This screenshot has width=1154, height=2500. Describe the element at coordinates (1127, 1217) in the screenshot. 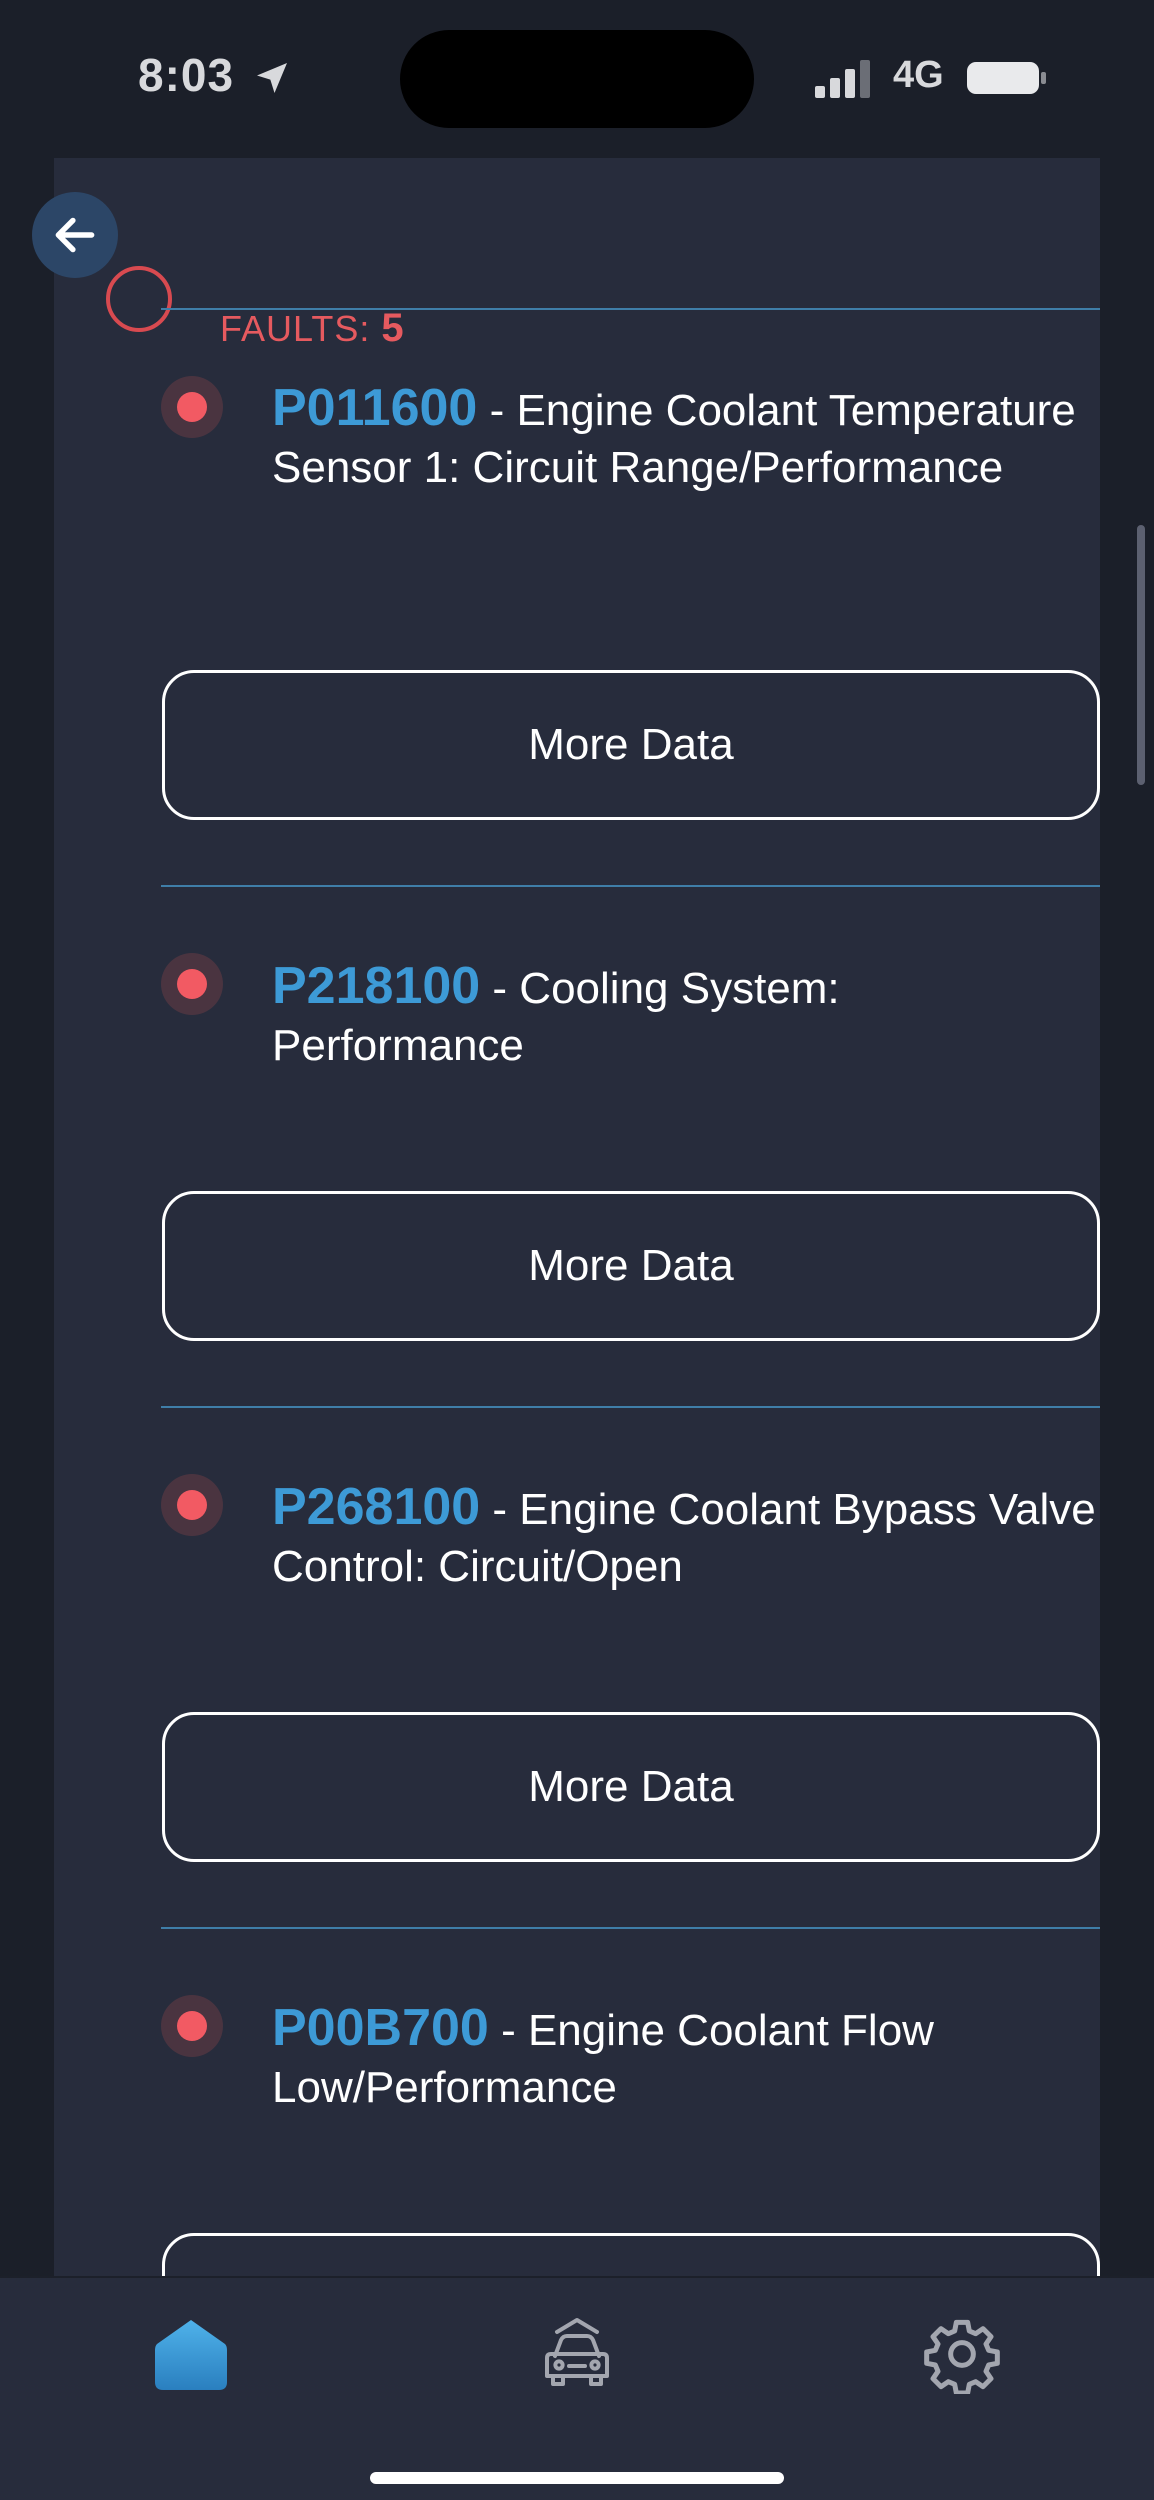

I see `page-margin` at that location.